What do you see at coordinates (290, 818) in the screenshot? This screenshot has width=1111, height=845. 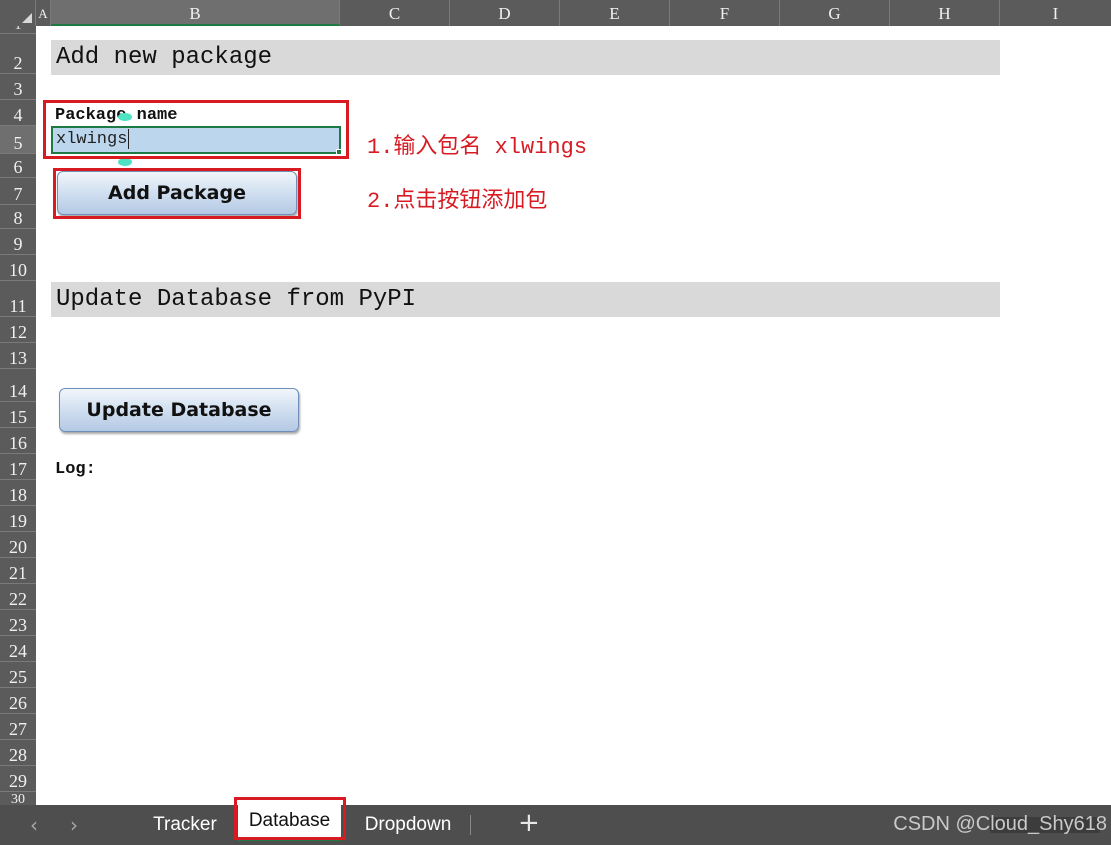 I see `highlight-box-database-tab` at bounding box center [290, 818].